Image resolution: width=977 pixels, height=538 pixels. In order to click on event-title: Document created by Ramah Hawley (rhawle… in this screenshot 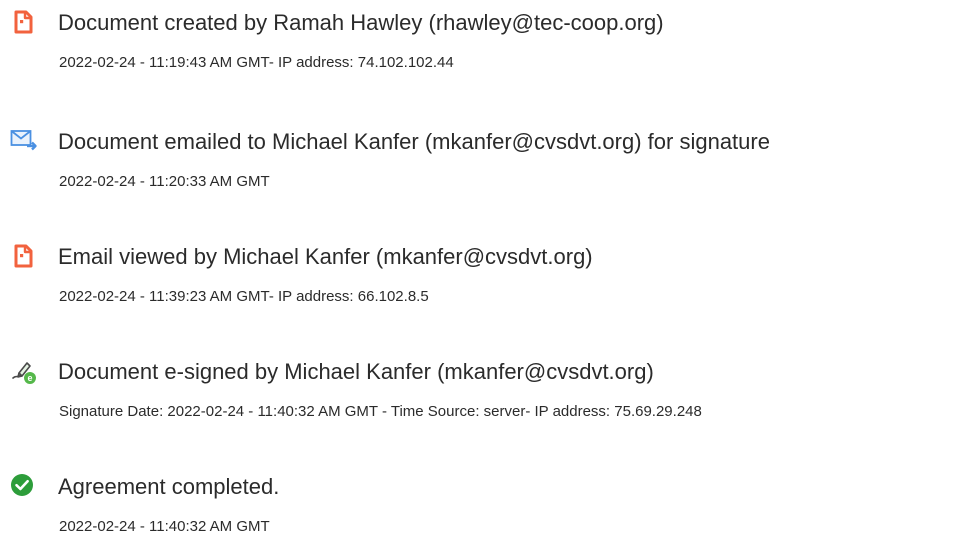, I will do `click(361, 22)`.